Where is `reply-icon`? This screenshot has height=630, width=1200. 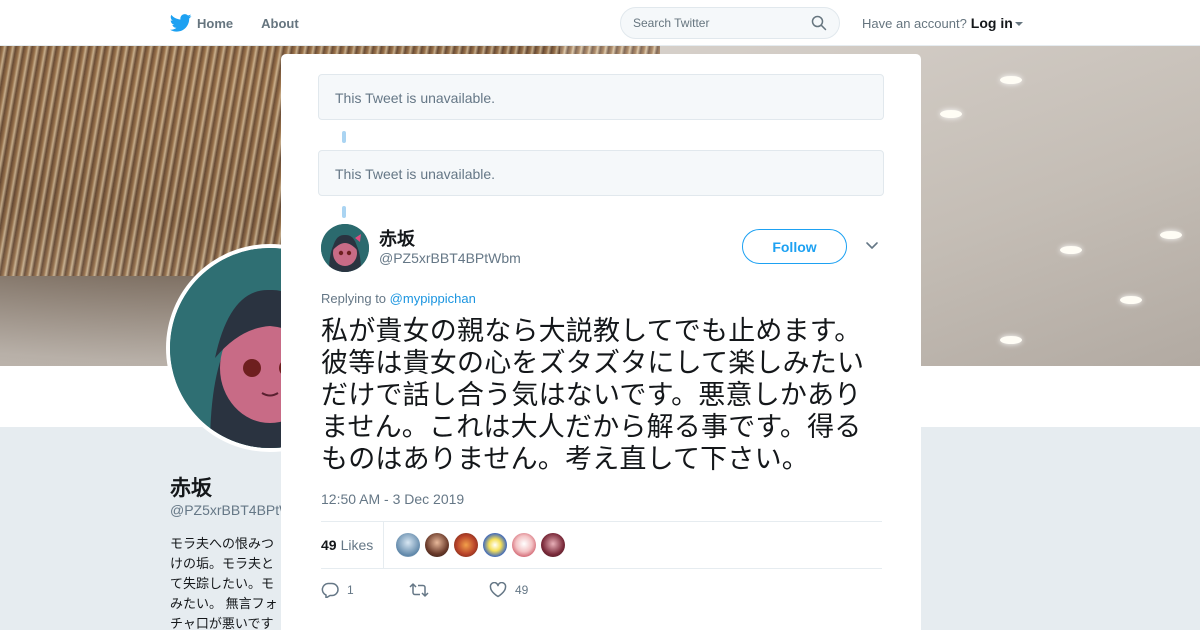
reply-icon is located at coordinates (330, 590).